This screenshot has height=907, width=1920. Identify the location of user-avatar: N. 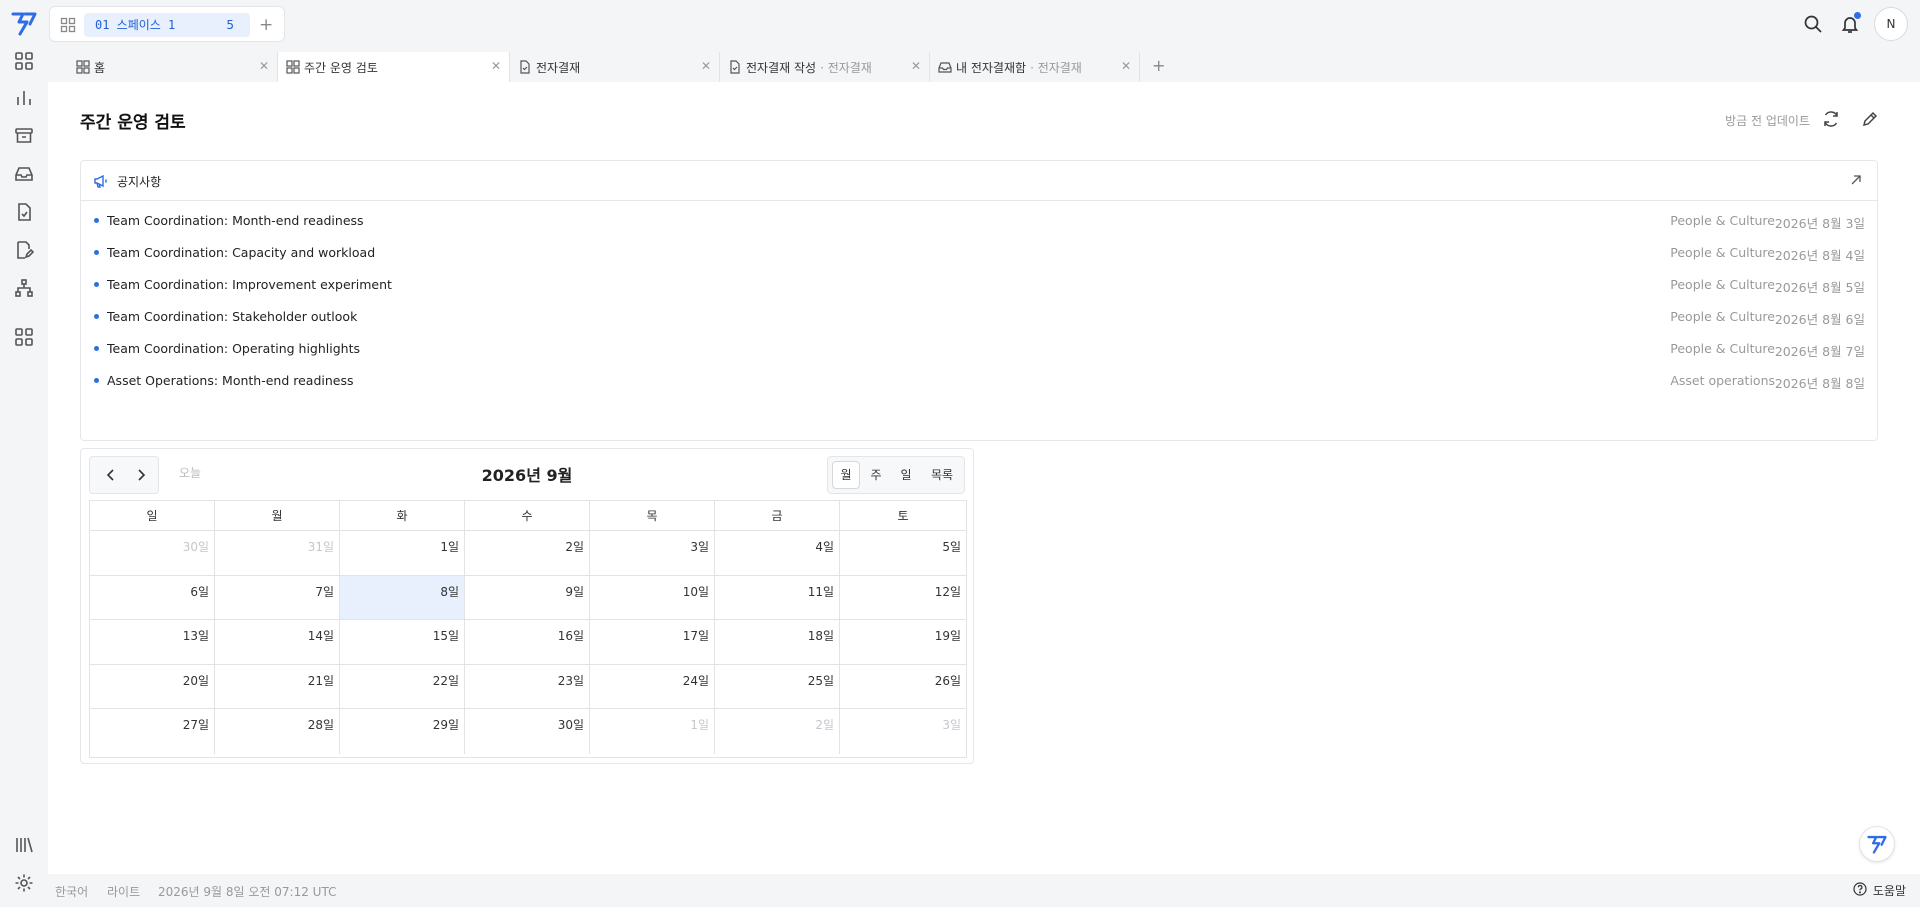
(1891, 24).